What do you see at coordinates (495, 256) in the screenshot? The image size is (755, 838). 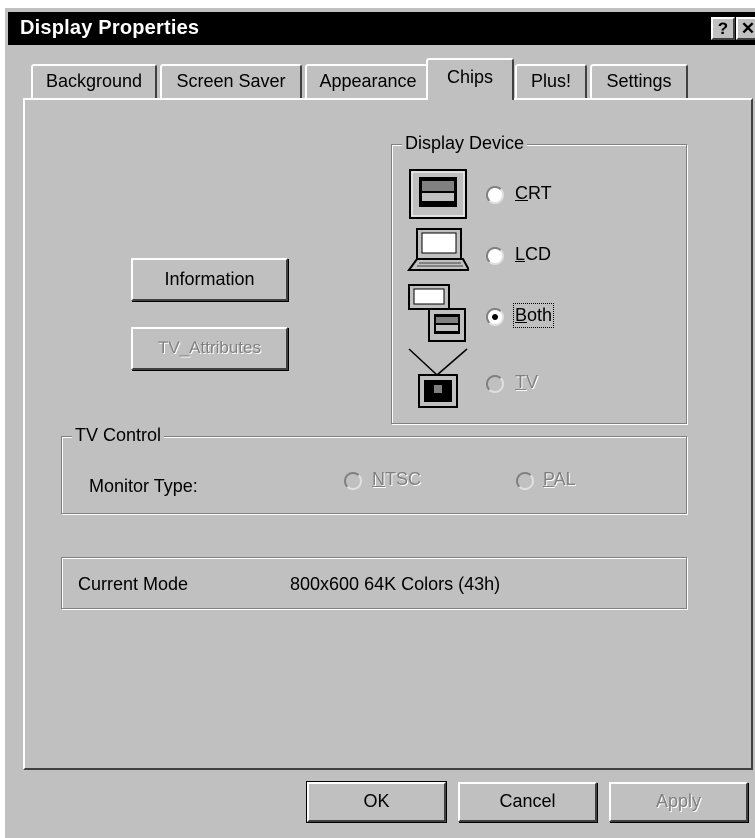 I see `lcd-radio` at bounding box center [495, 256].